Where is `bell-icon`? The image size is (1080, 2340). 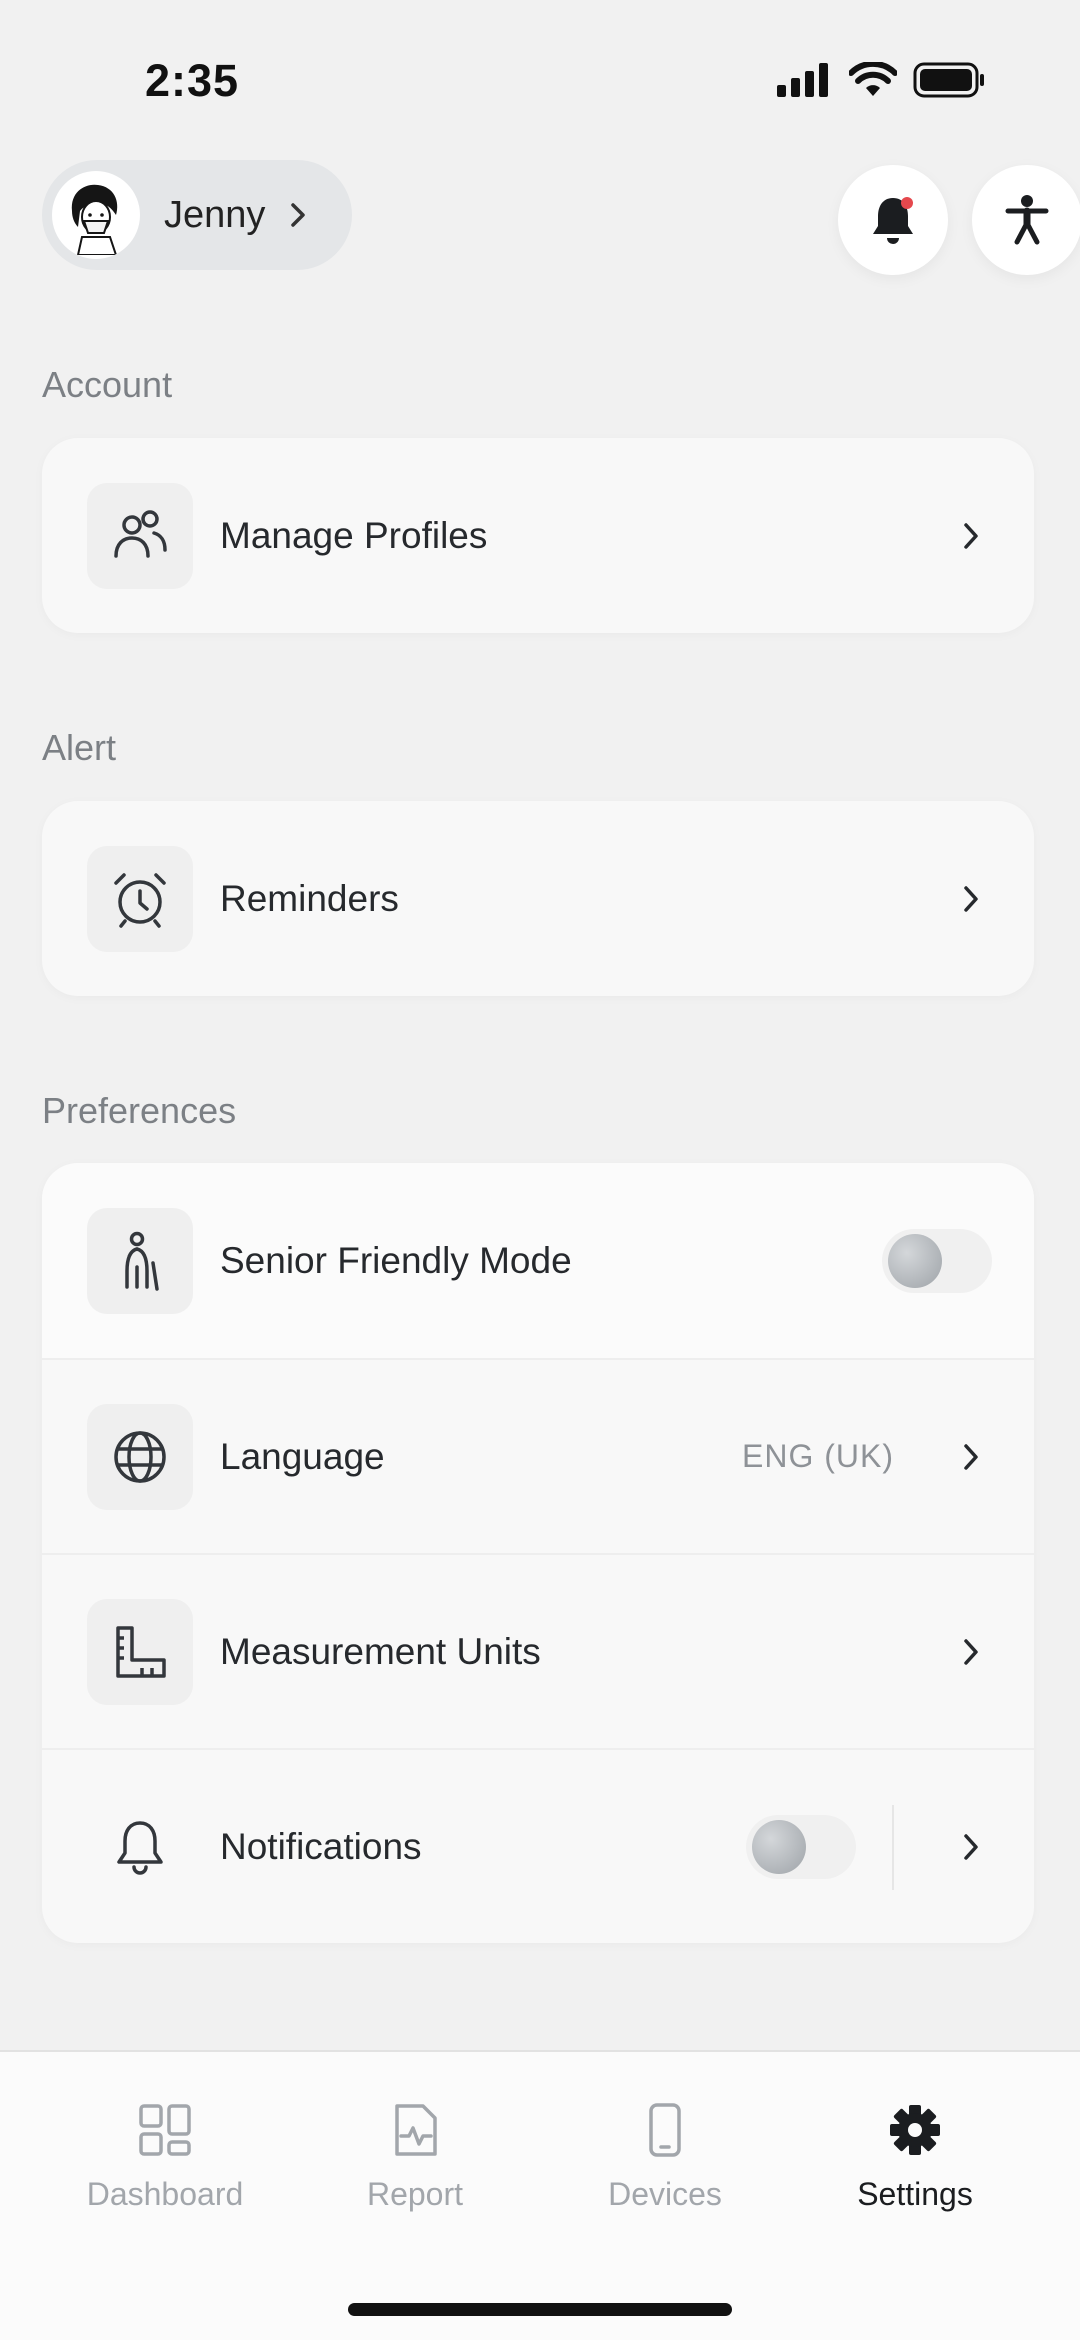 bell-icon is located at coordinates (893, 220).